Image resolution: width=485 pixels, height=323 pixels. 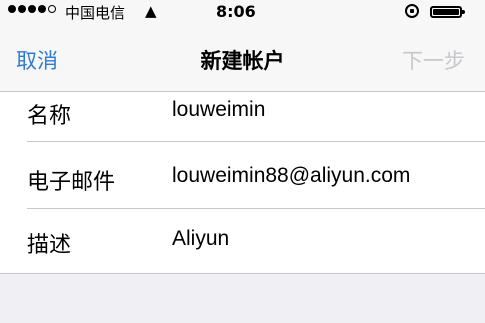 I want to click on name-field: louweimin, so click(x=218, y=110).